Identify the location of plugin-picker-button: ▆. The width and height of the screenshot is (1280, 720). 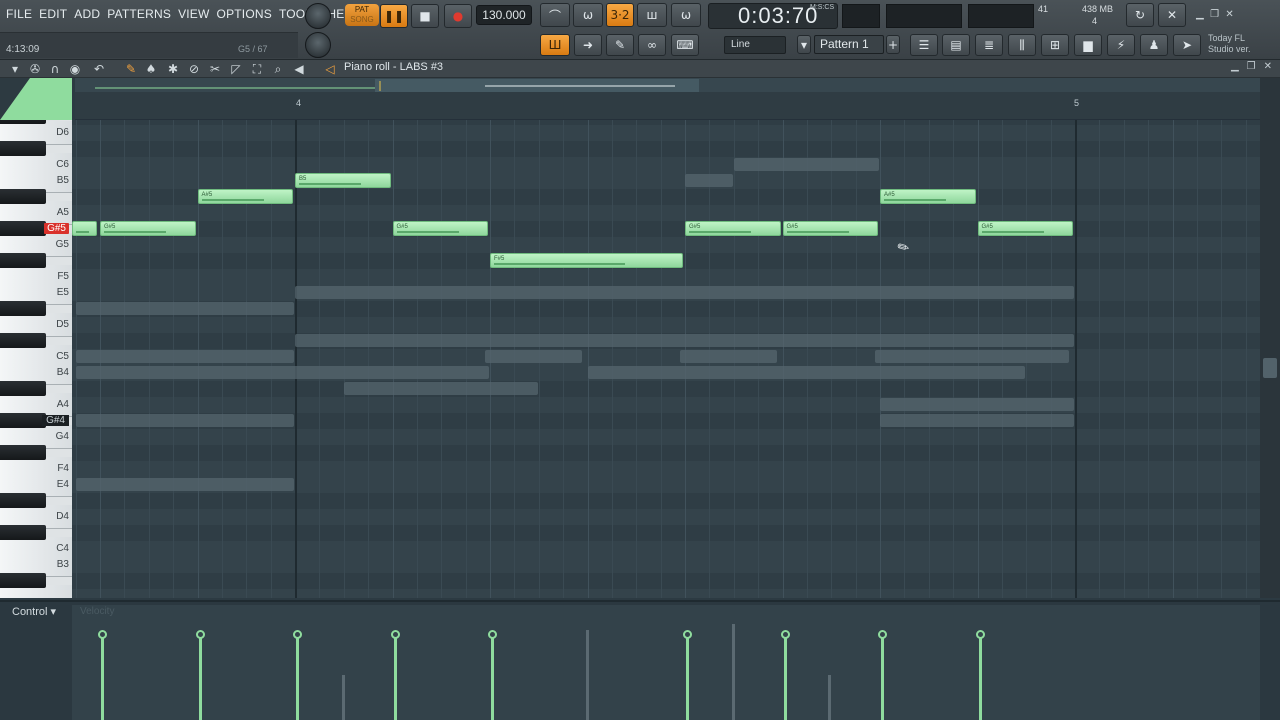
(1088, 45).